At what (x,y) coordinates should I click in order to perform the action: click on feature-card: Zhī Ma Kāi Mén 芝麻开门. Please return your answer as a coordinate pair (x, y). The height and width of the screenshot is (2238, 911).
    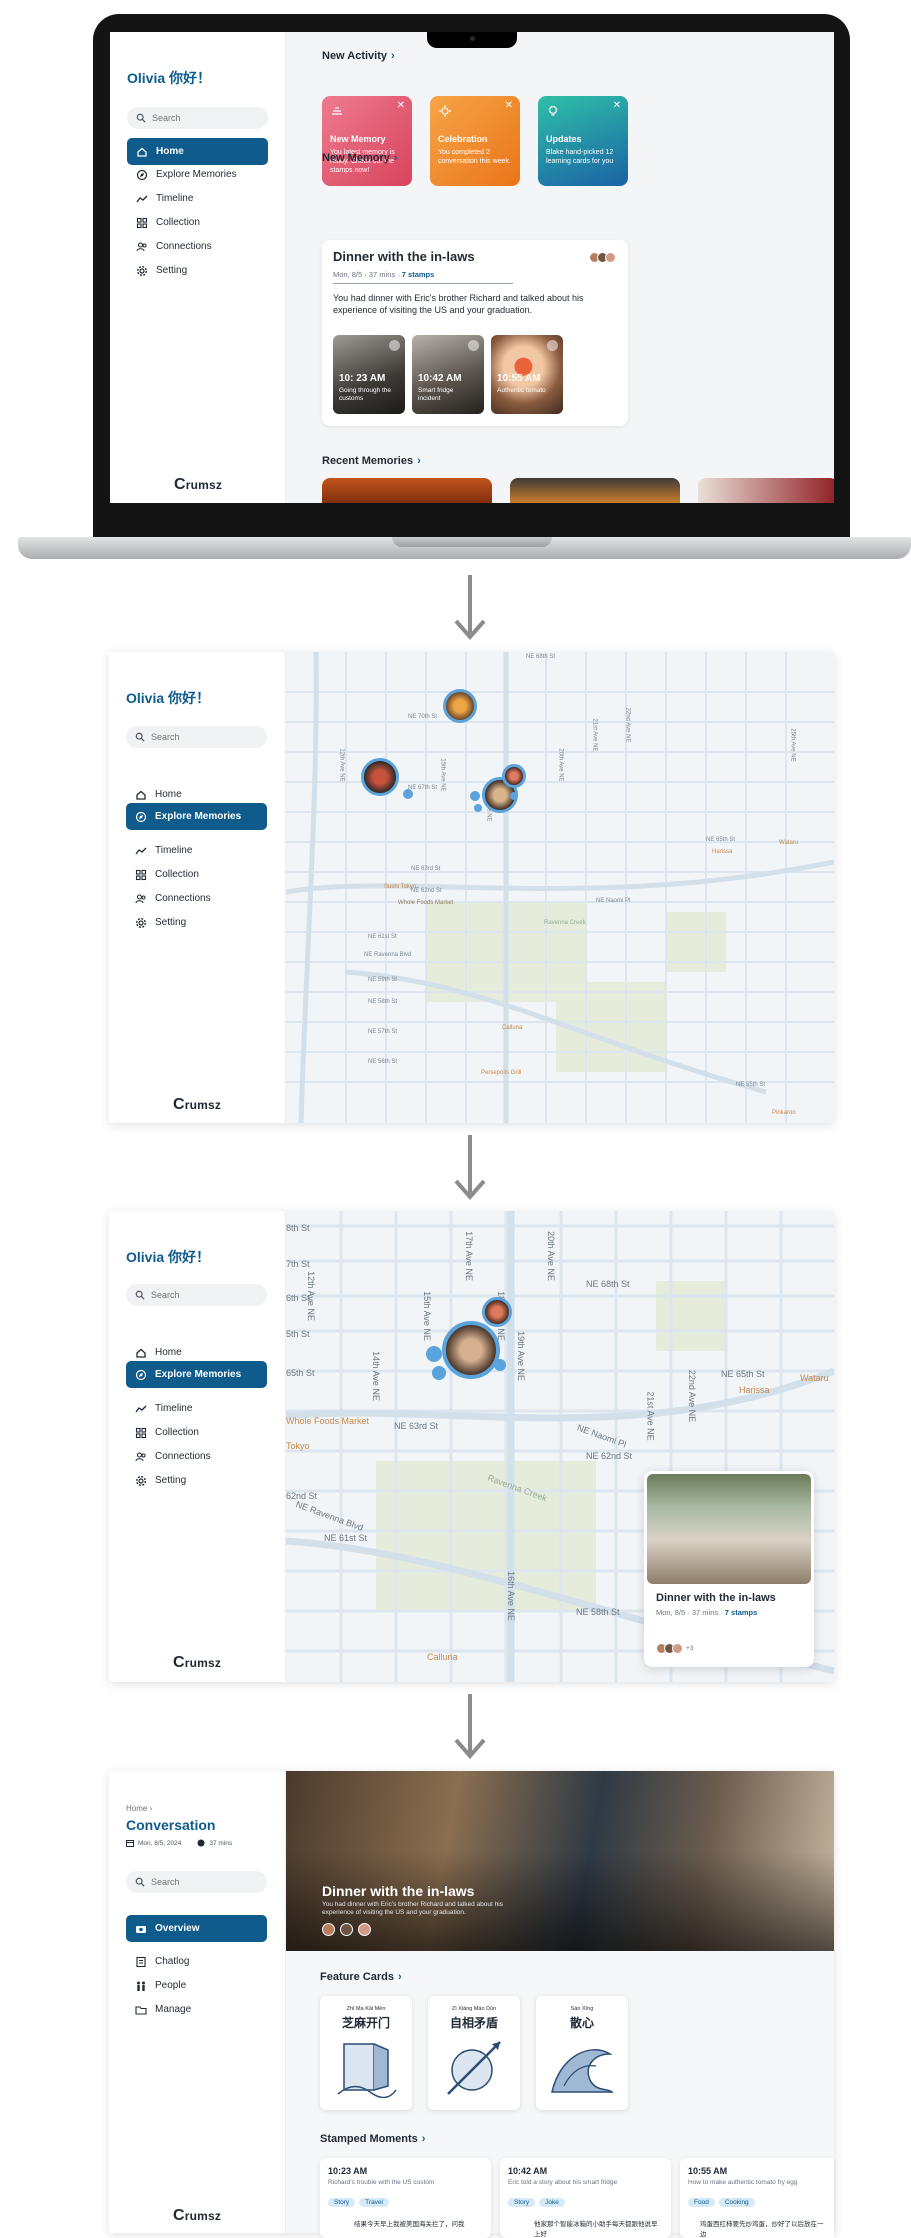
    Looking at the image, I should click on (366, 2053).